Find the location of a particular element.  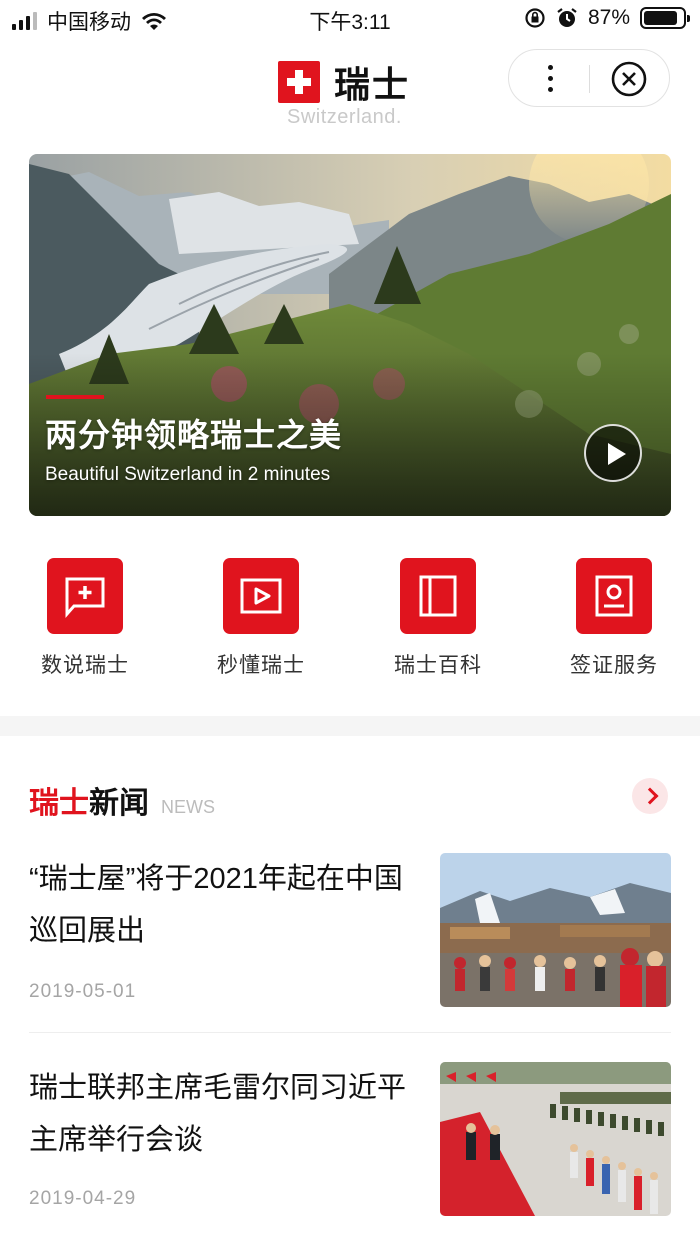

entry-data-switzerland: 数说瑞士 is located at coordinates (85, 618).